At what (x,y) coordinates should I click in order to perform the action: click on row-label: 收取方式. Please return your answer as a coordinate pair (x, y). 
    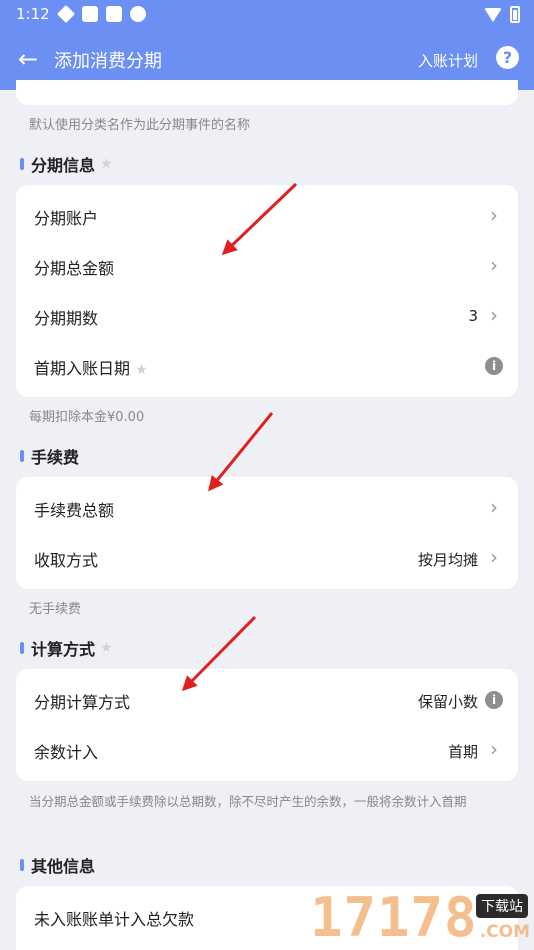
    Looking at the image, I should click on (66, 560).